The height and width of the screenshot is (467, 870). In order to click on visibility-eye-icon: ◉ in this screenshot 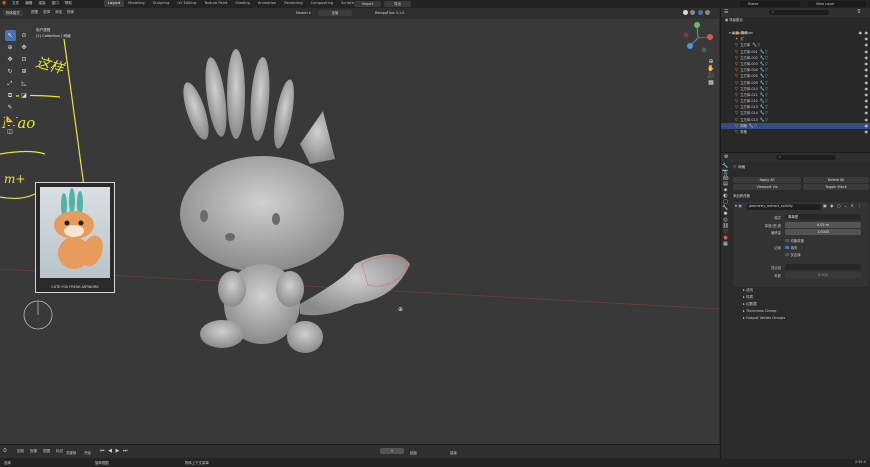, I will do `click(867, 132)`.